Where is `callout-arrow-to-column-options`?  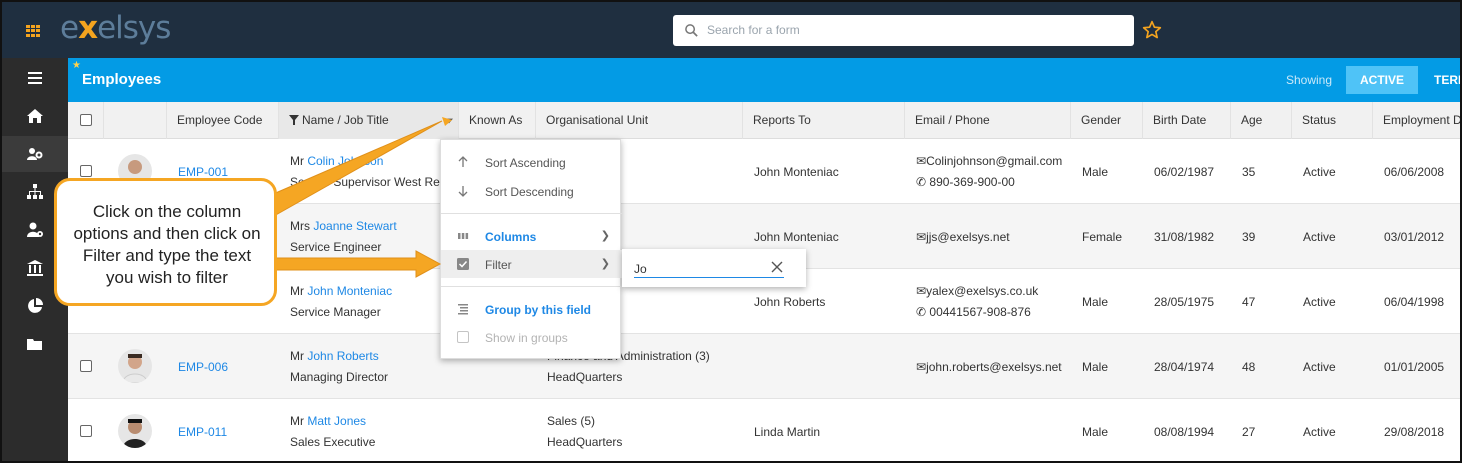 callout-arrow-to-column-options is located at coordinates (353, 168).